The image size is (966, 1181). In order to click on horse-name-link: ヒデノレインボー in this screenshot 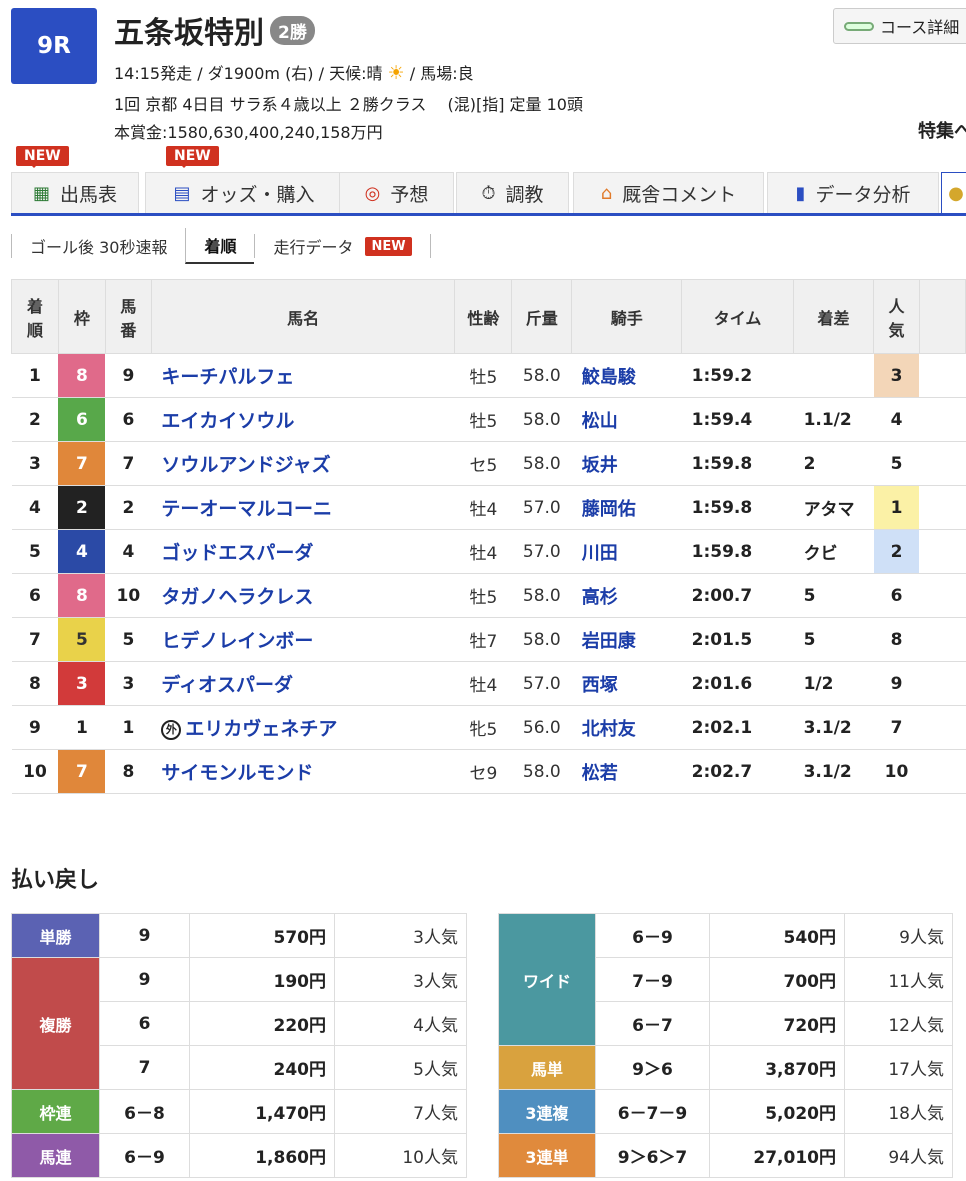, I will do `click(303, 639)`.